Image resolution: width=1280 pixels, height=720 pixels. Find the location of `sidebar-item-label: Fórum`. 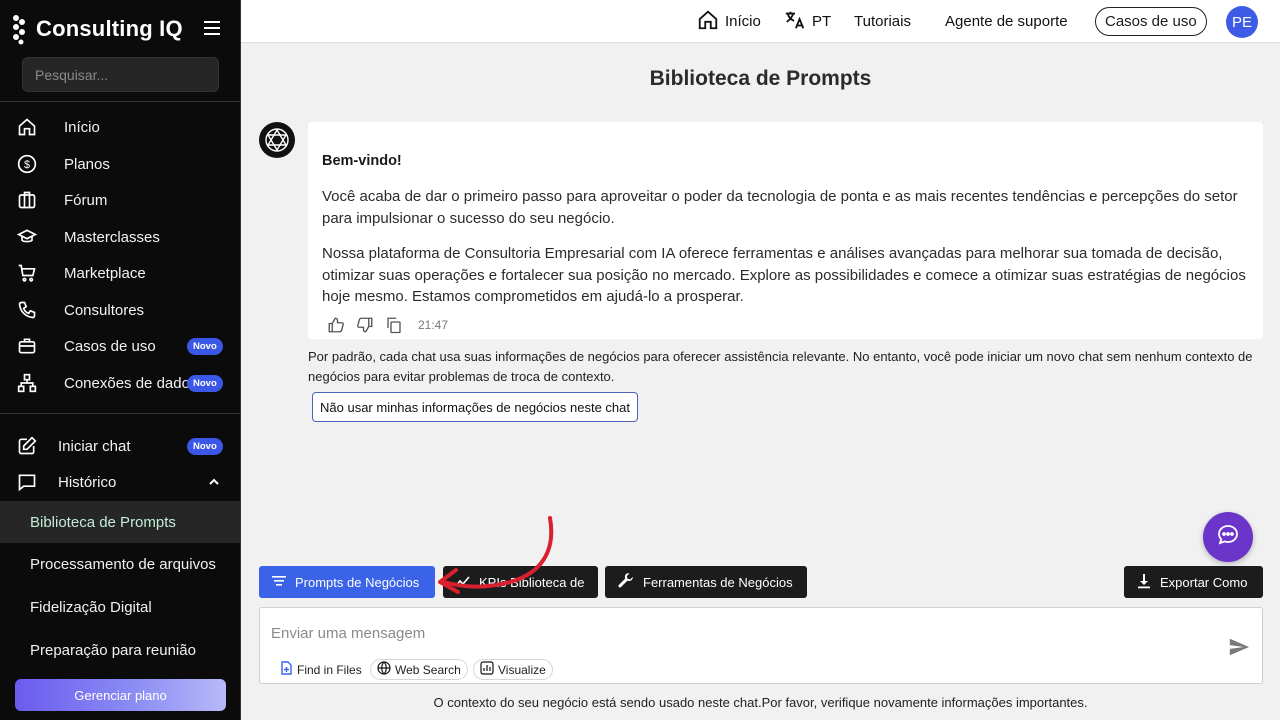

sidebar-item-label: Fórum is located at coordinates (86, 200).